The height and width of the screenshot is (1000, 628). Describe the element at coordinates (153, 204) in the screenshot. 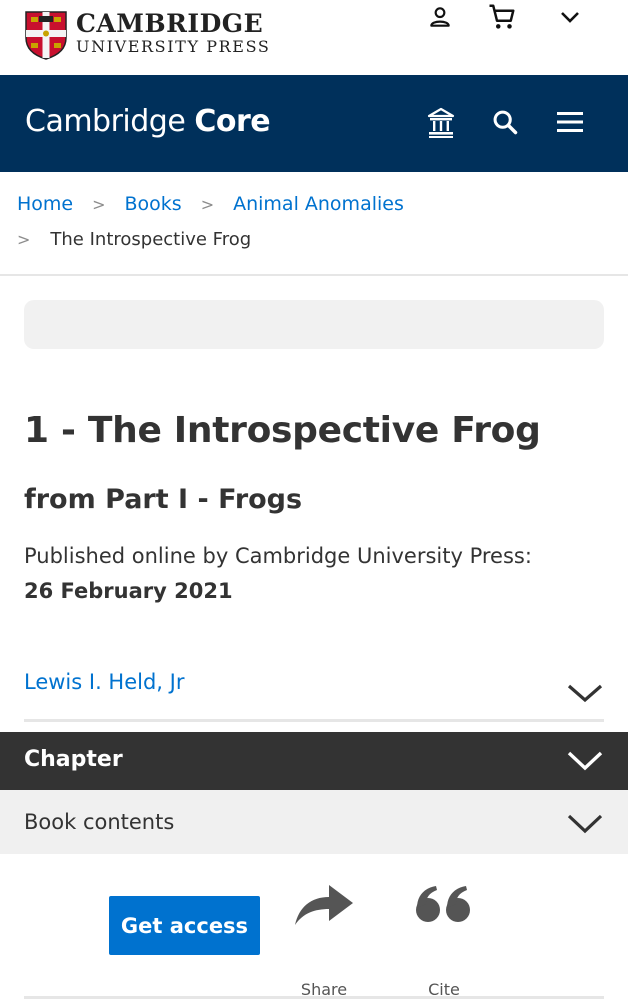

I see `breadcrumb-books-link: Books` at that location.